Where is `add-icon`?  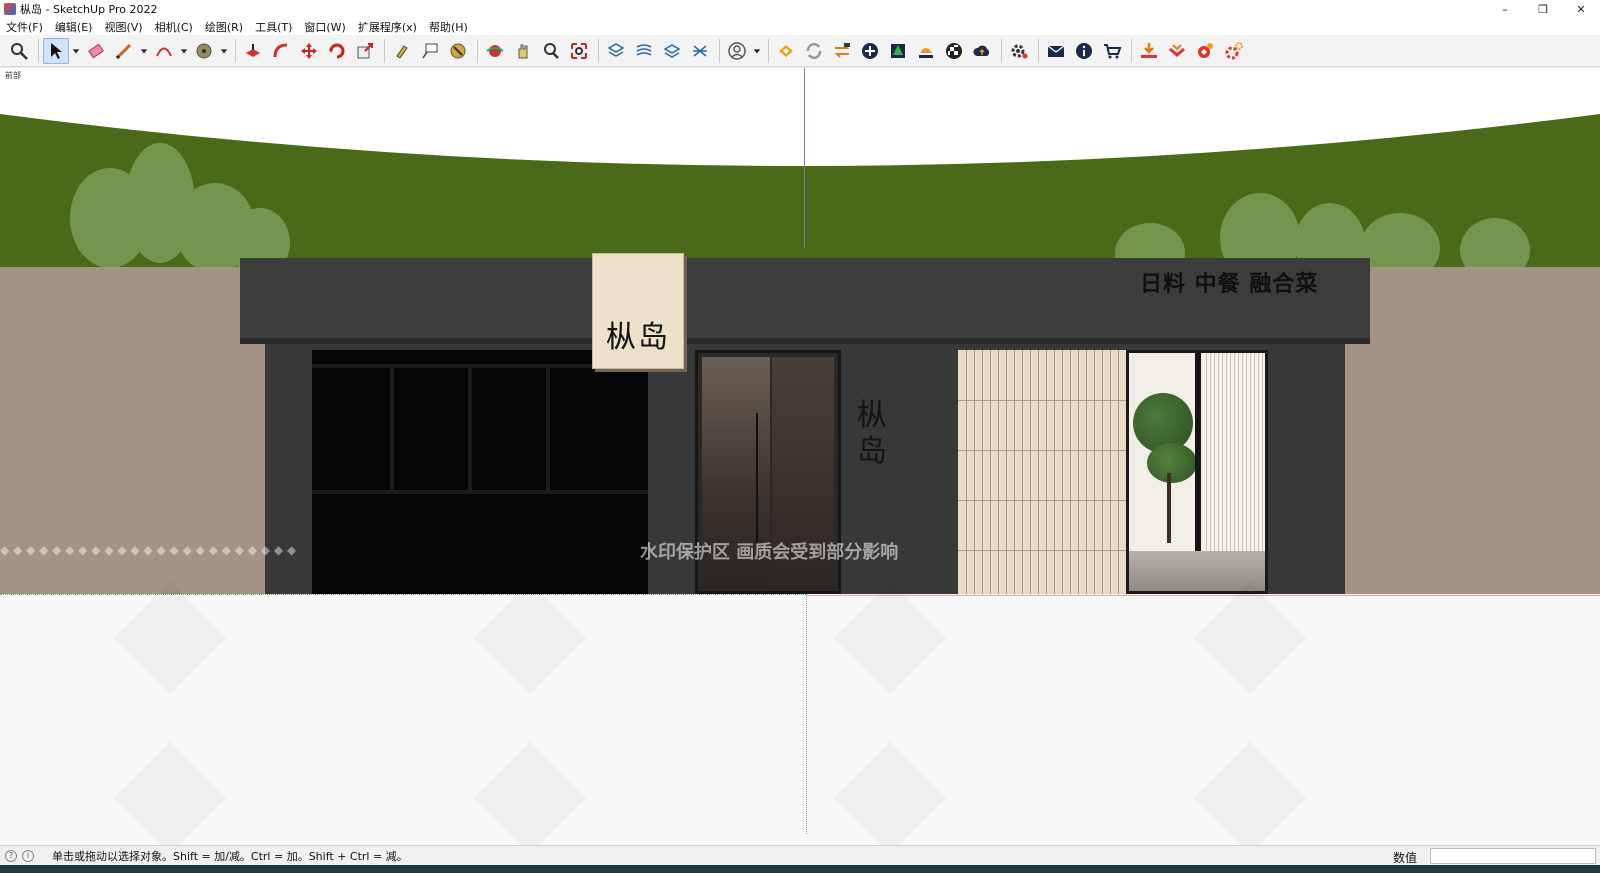
add-icon is located at coordinates (870, 51).